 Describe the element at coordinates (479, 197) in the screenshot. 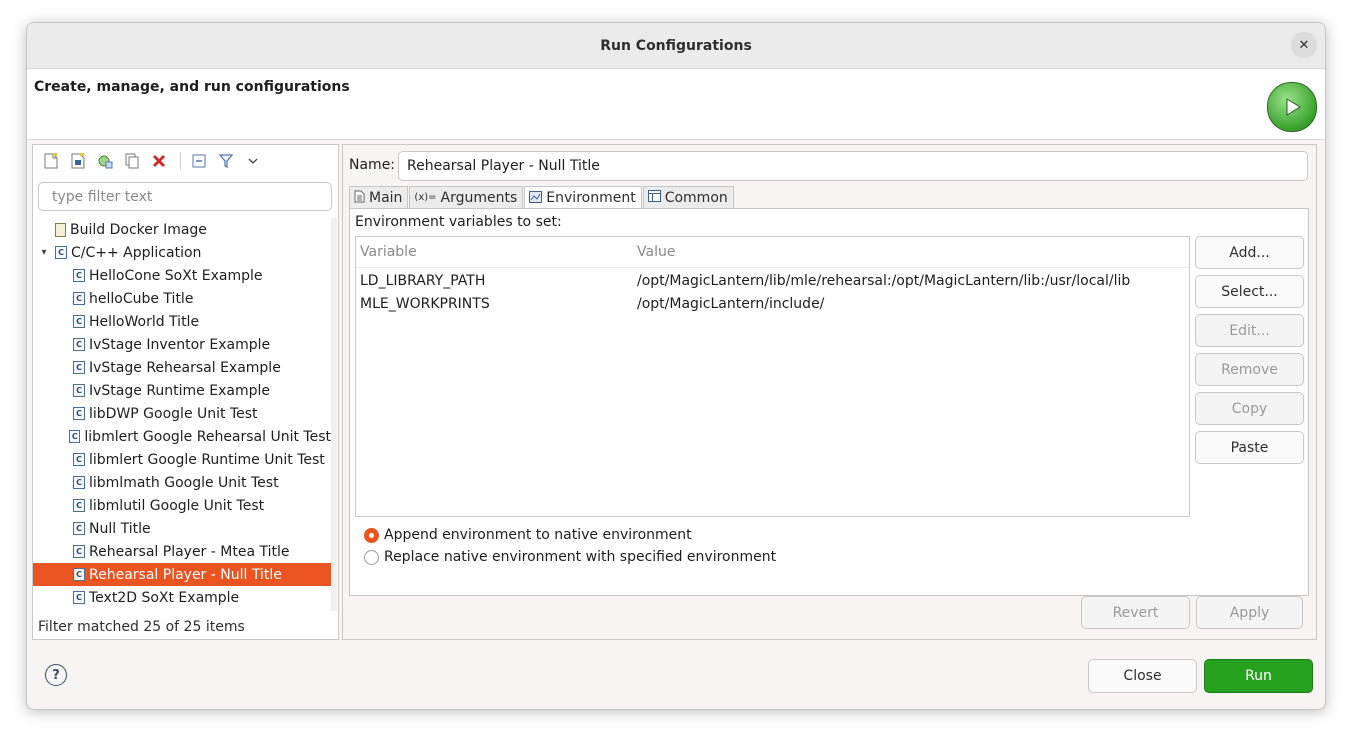

I see `tab-label: Arguments` at that location.